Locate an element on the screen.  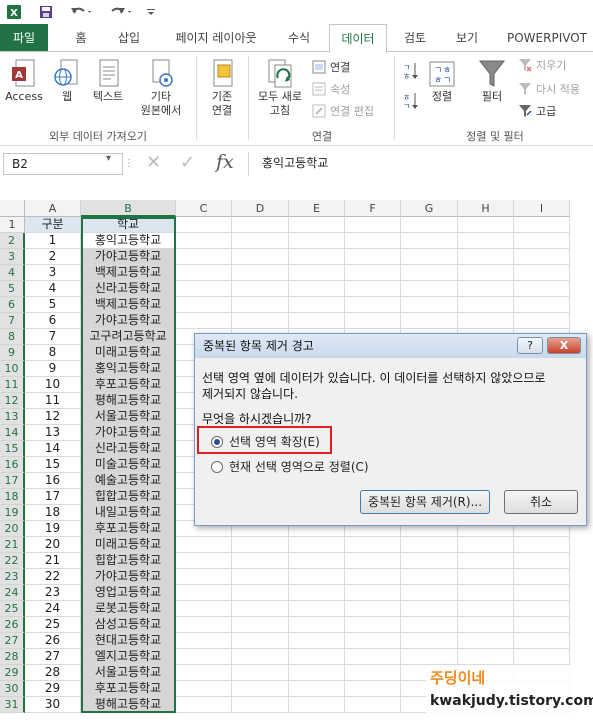
cell-category: 23 is located at coordinates (53, 593).